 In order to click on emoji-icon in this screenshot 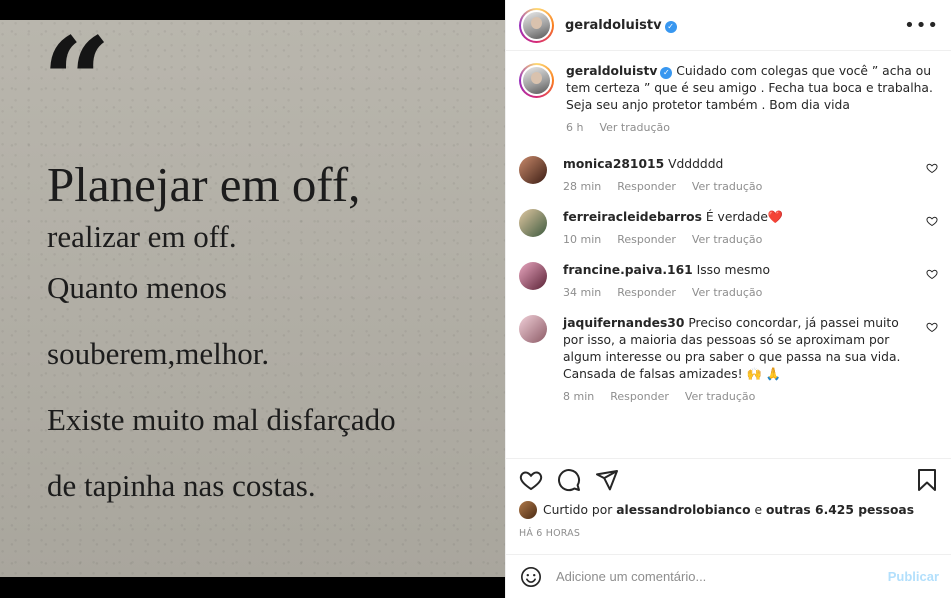, I will do `click(531, 577)`.